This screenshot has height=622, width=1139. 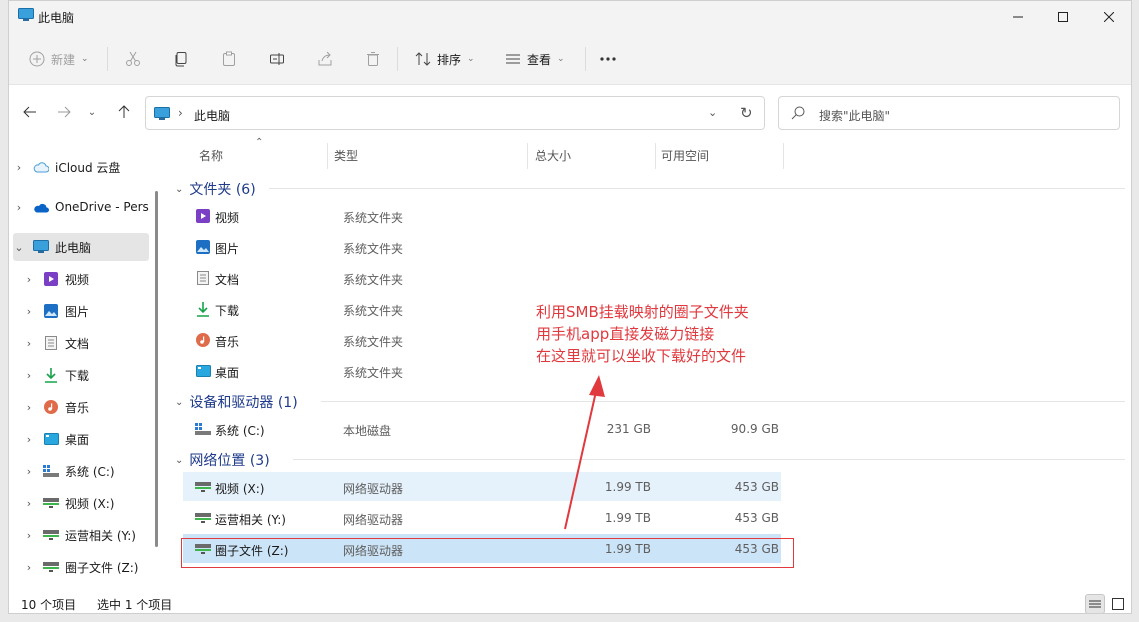 I want to click on group-header-network: ⌄ 网络位置 (3), so click(x=222, y=460).